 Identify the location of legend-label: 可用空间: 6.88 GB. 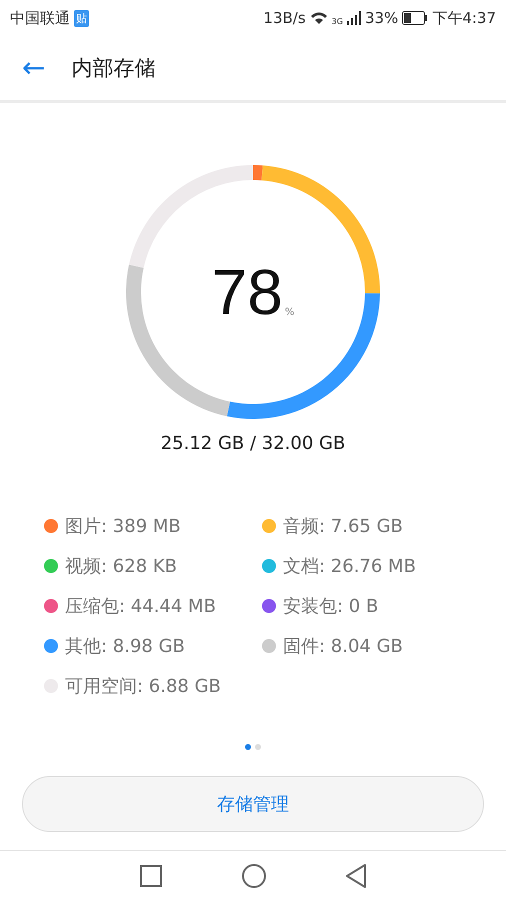
(143, 686).